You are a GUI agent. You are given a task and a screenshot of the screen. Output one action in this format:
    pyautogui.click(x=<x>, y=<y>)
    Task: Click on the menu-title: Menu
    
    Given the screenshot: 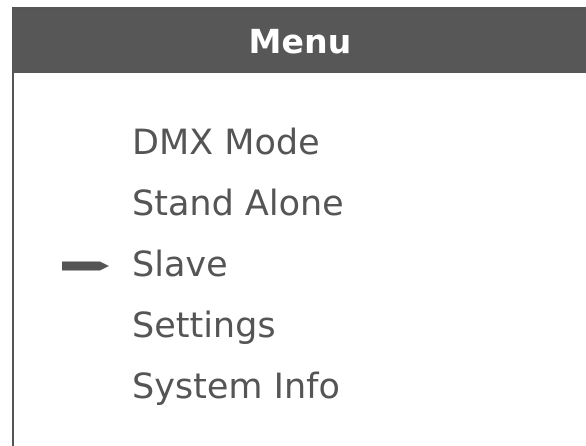 What is the action you would take?
    pyautogui.click(x=300, y=41)
    